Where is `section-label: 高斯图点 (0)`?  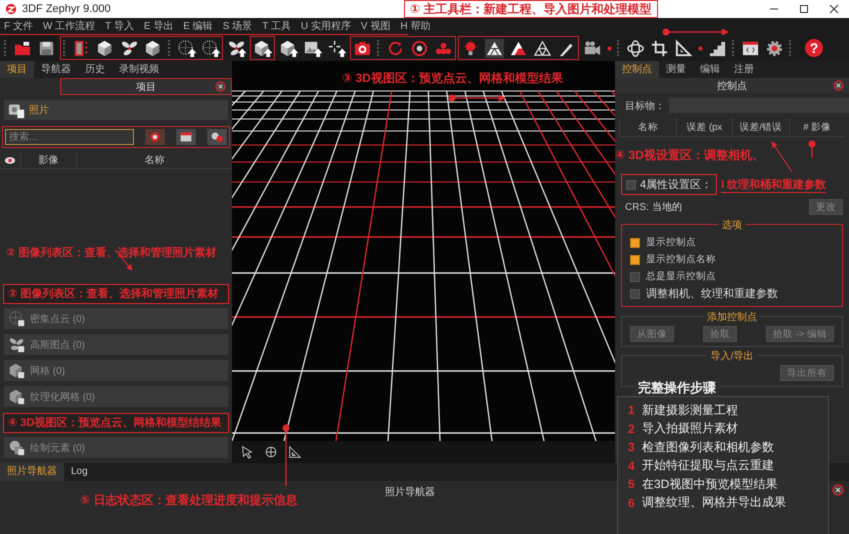 section-label: 高斯图点 (0) is located at coordinates (57, 345).